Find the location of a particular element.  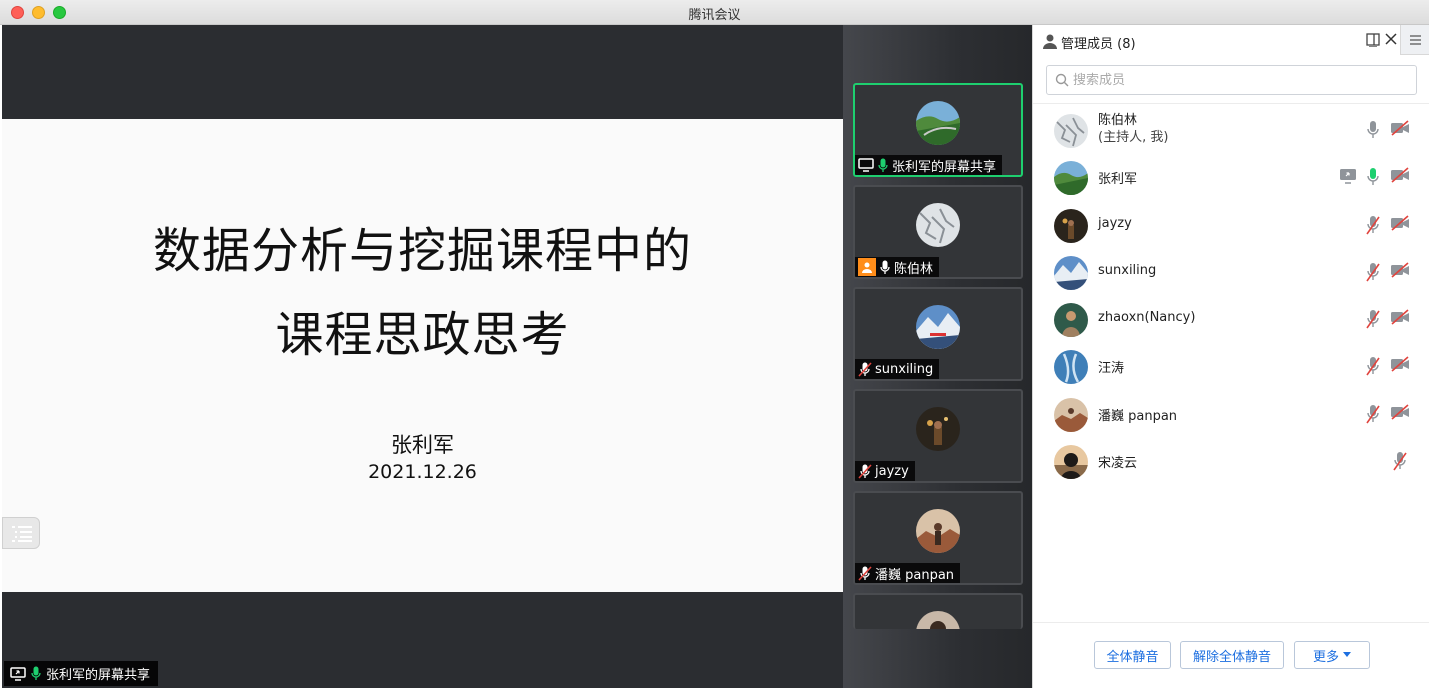

tile-label: jayzy is located at coordinates (885, 471).